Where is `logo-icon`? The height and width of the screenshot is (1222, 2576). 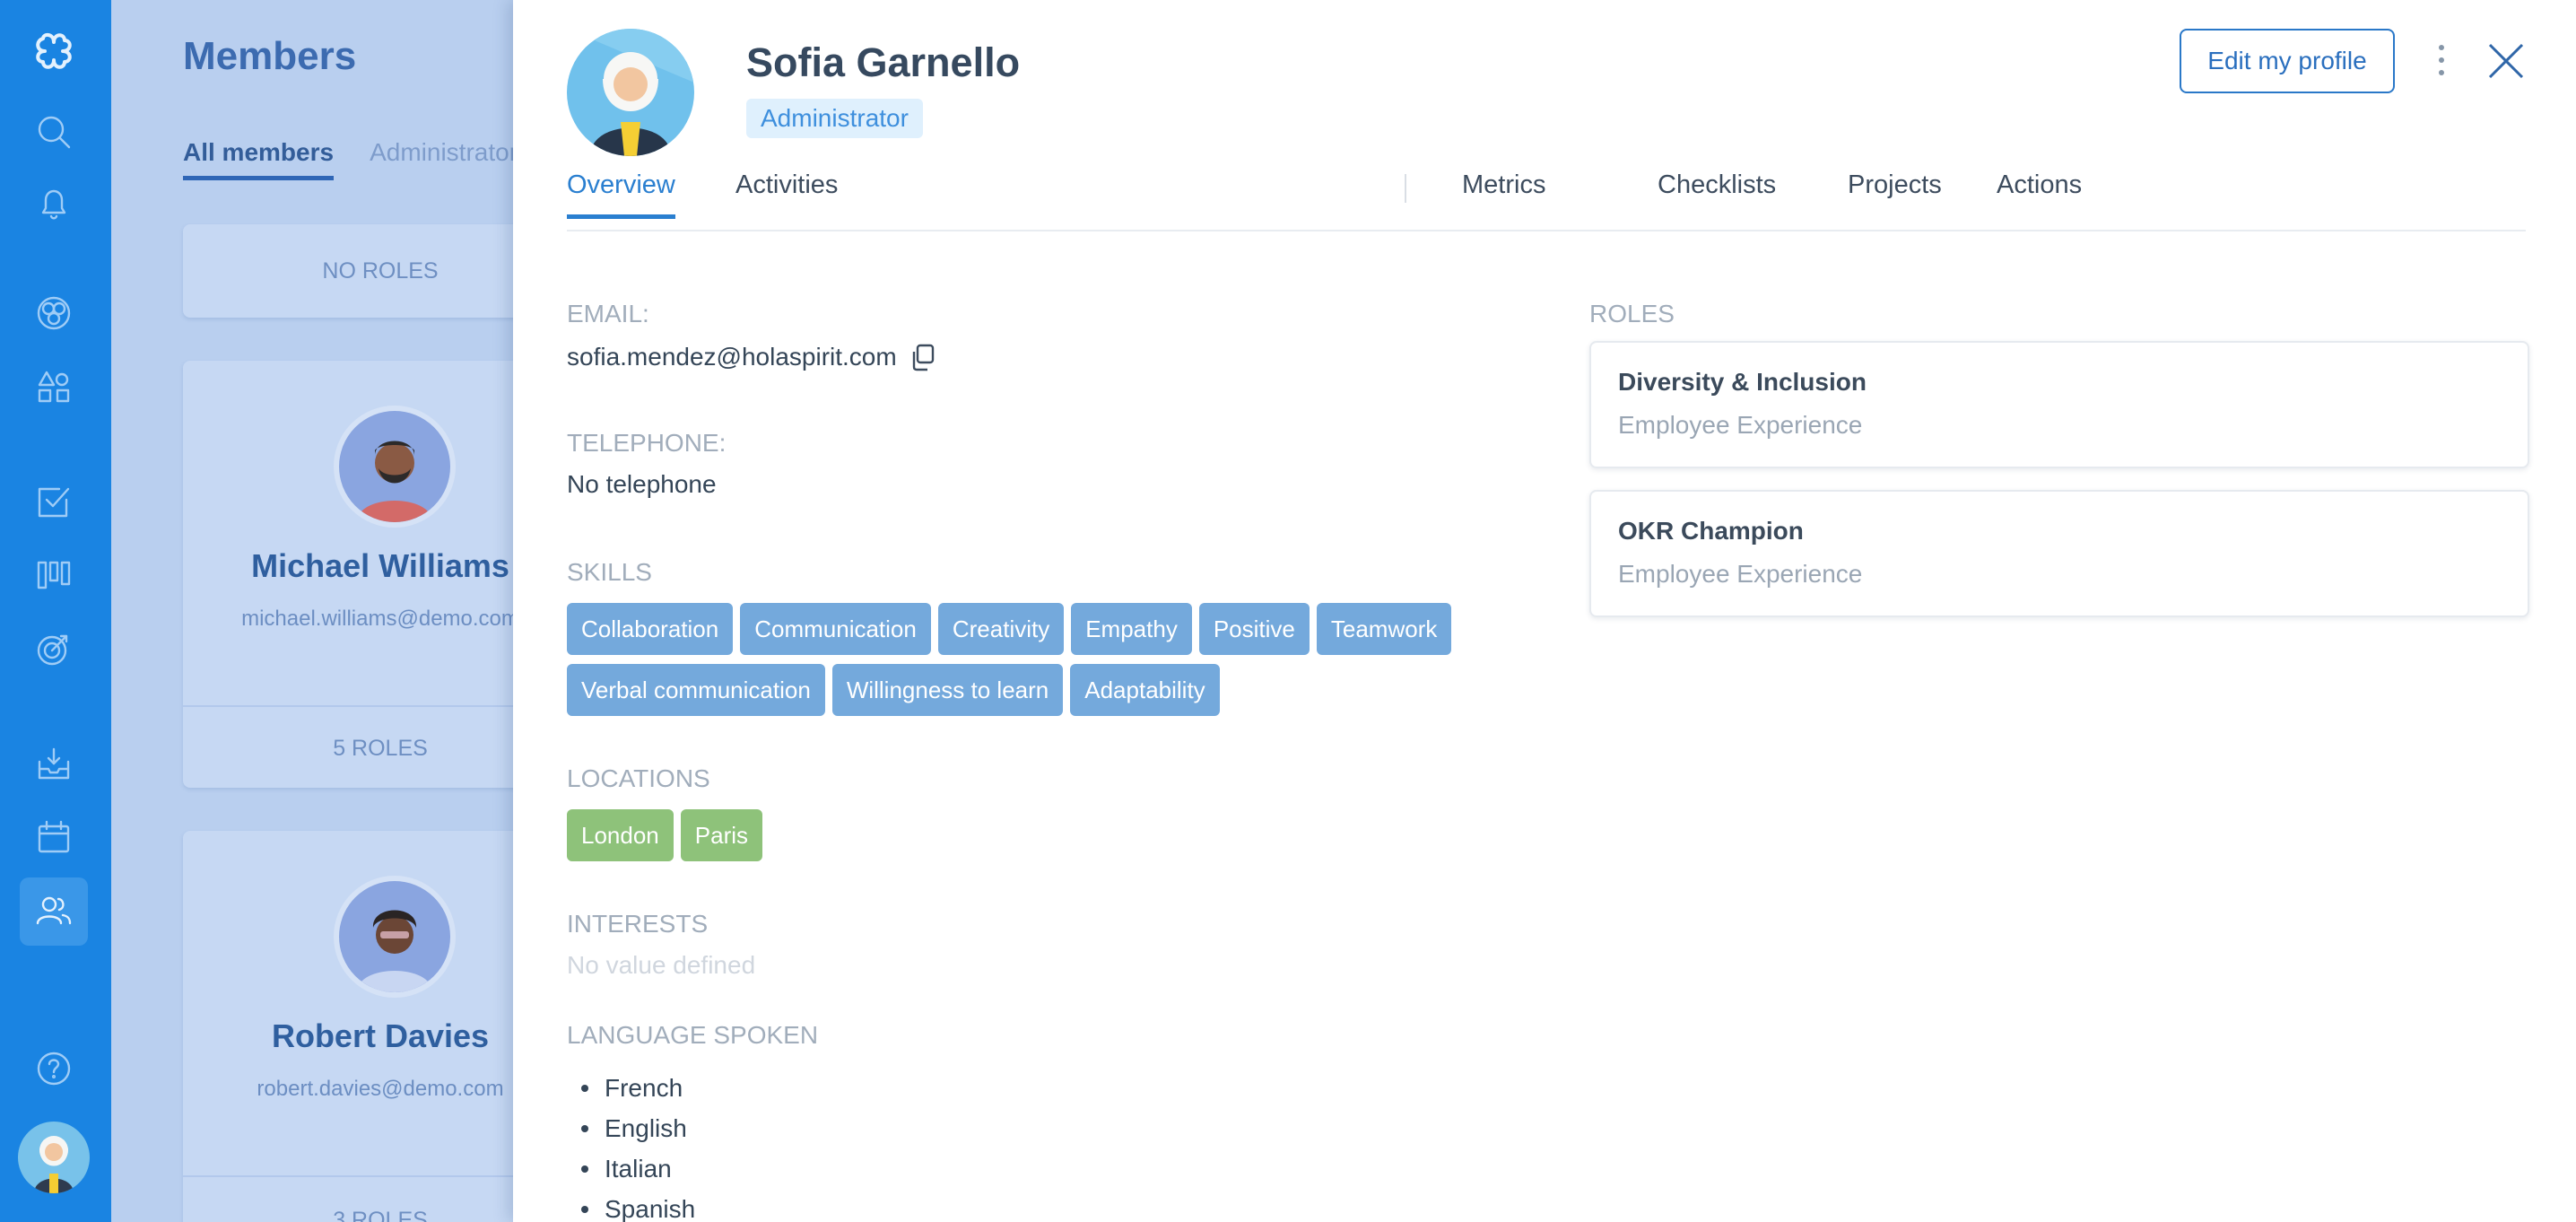
logo-icon is located at coordinates (54, 51).